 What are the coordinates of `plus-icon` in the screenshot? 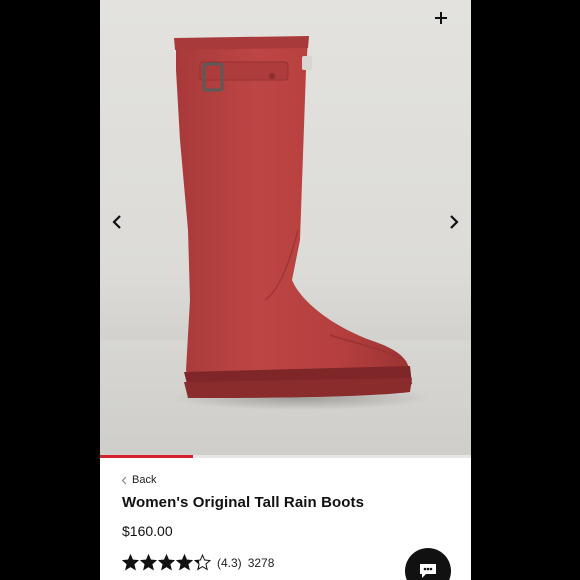 It's located at (441, 18).